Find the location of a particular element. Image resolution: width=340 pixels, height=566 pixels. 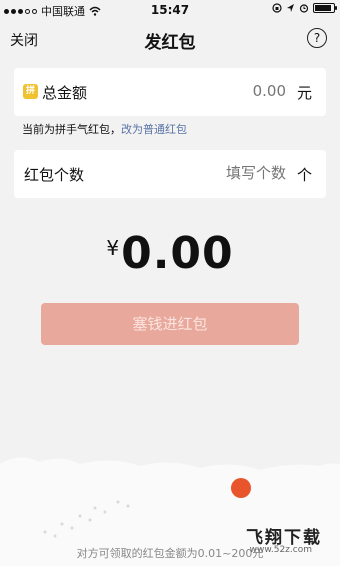

watermark-url: www.52z.com is located at coordinates (280, 550).